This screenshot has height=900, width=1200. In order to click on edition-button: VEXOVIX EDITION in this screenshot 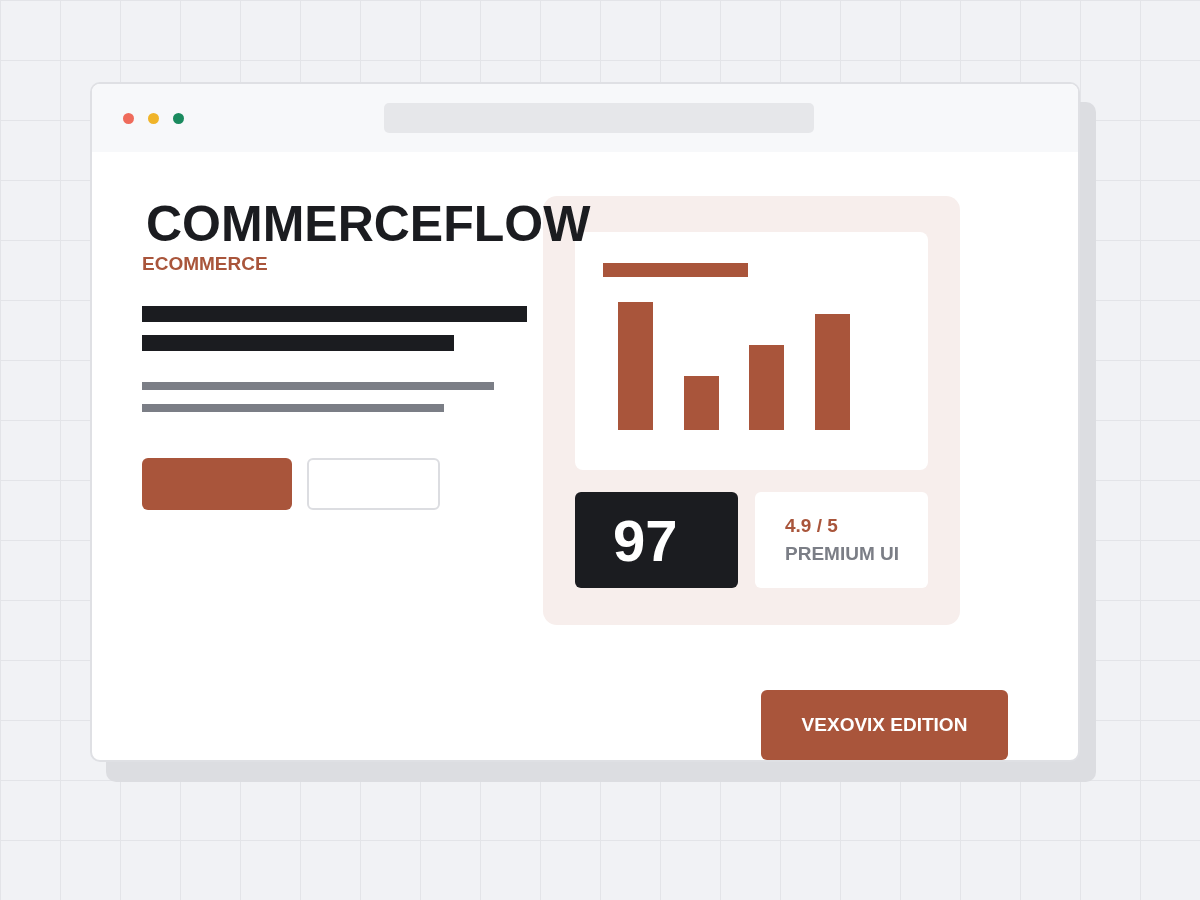, I will do `click(884, 725)`.